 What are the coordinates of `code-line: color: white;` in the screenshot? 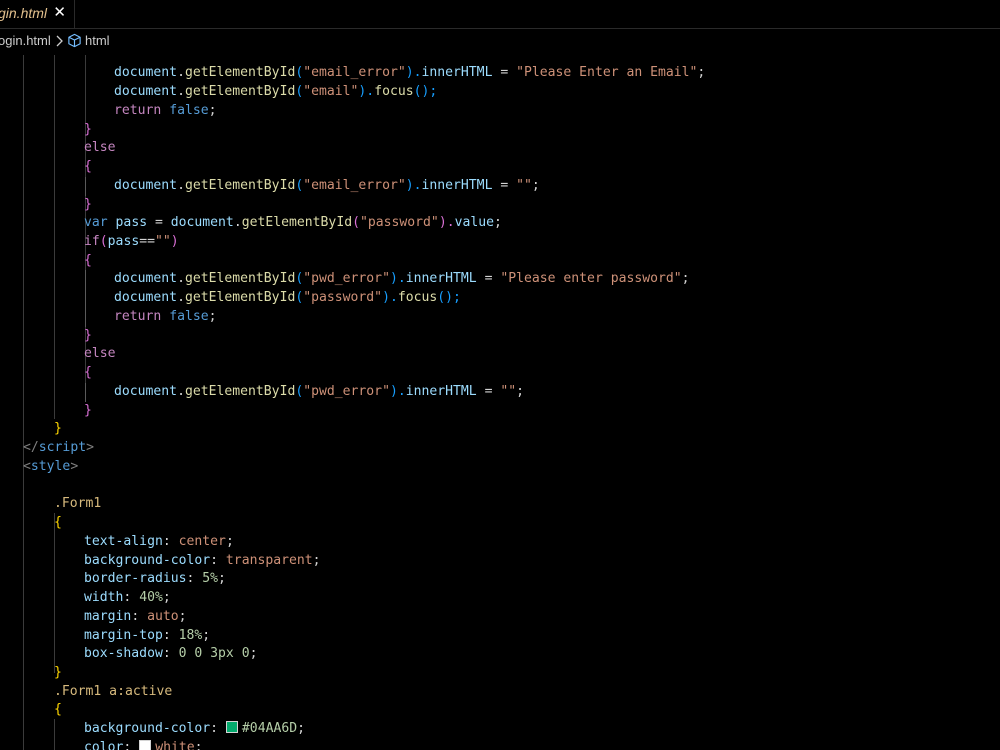 It's located at (143, 745).